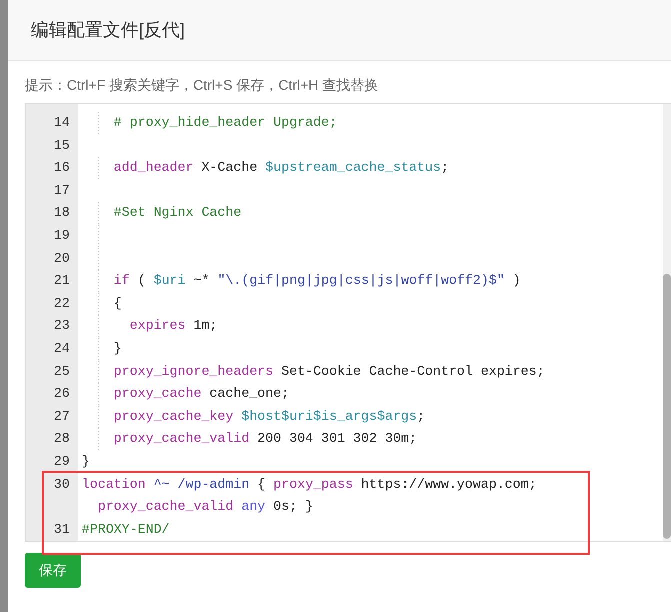  Describe the element at coordinates (201, 280) in the screenshot. I see `code-token: ~*` at that location.